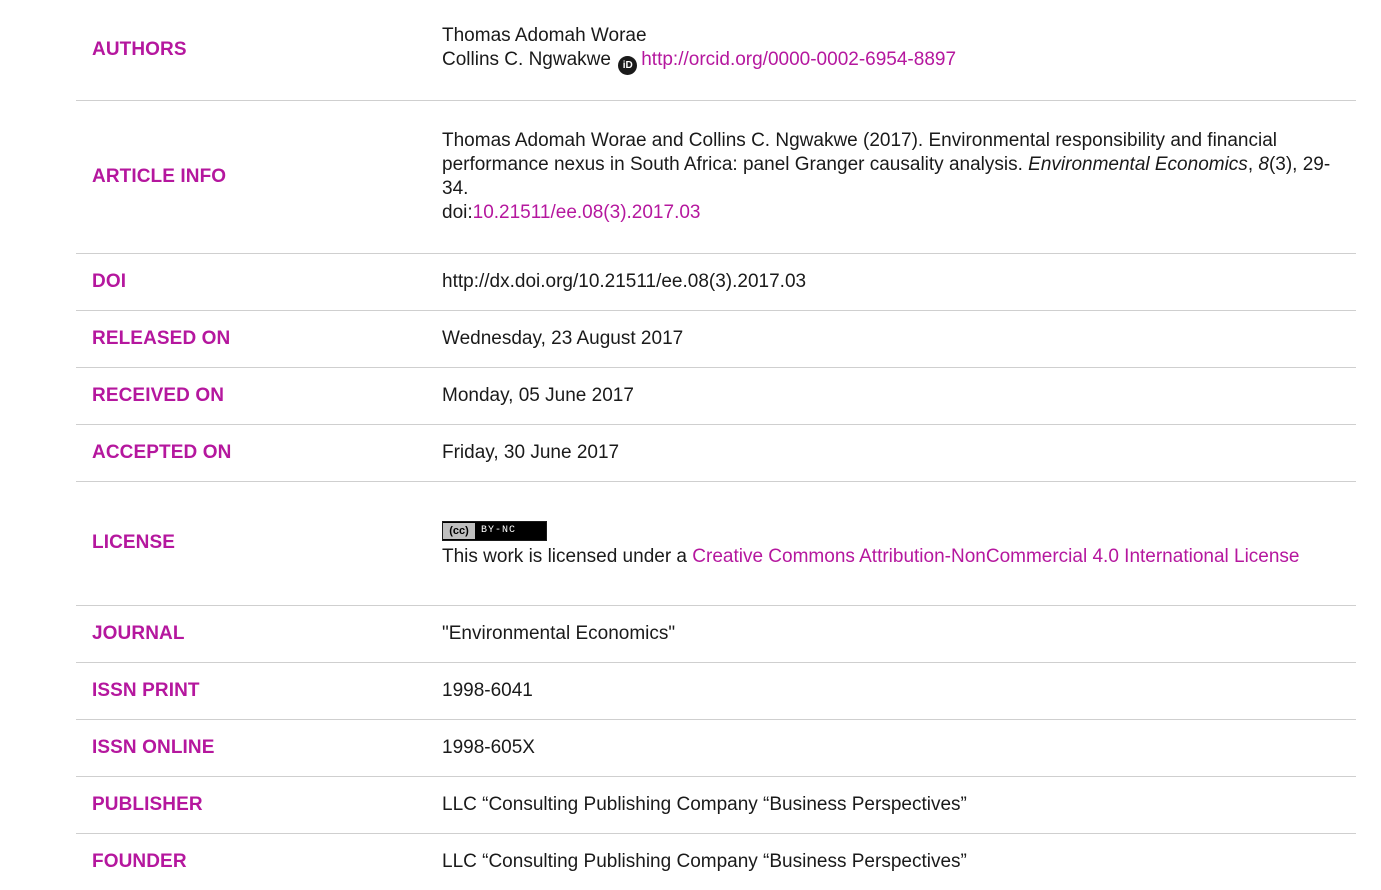  I want to click on label-issn-print: ISSN PRINT, so click(259, 691).